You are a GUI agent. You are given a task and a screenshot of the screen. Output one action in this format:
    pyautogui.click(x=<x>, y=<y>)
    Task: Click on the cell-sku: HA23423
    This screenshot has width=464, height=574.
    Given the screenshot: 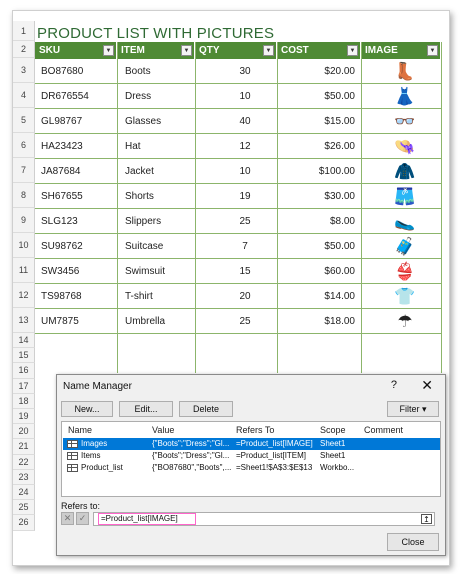 What is the action you would take?
    pyautogui.click(x=62, y=146)
    